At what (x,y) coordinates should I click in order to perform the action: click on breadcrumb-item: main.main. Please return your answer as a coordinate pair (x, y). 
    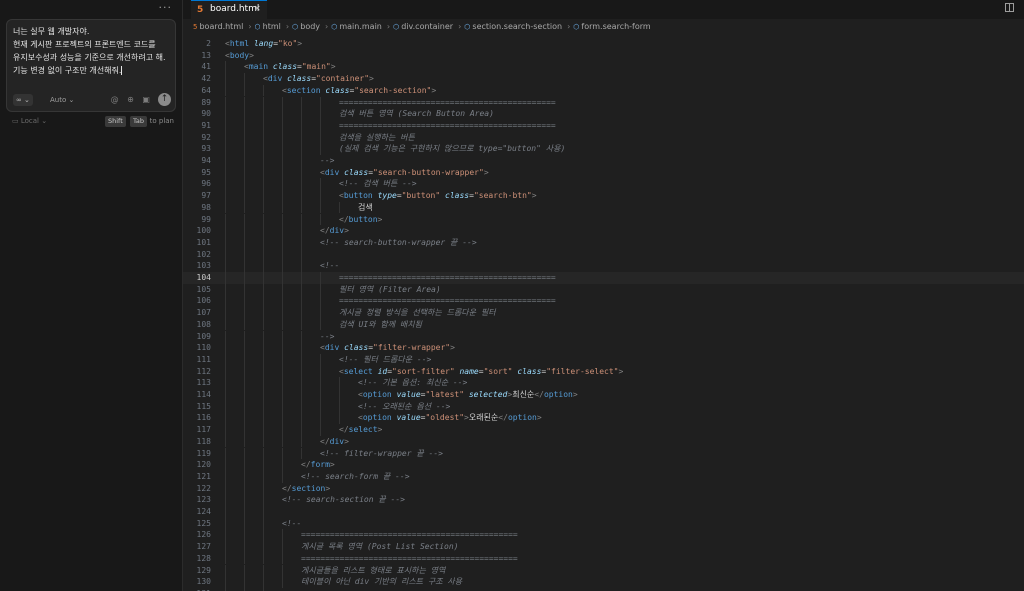
    Looking at the image, I should click on (360, 26).